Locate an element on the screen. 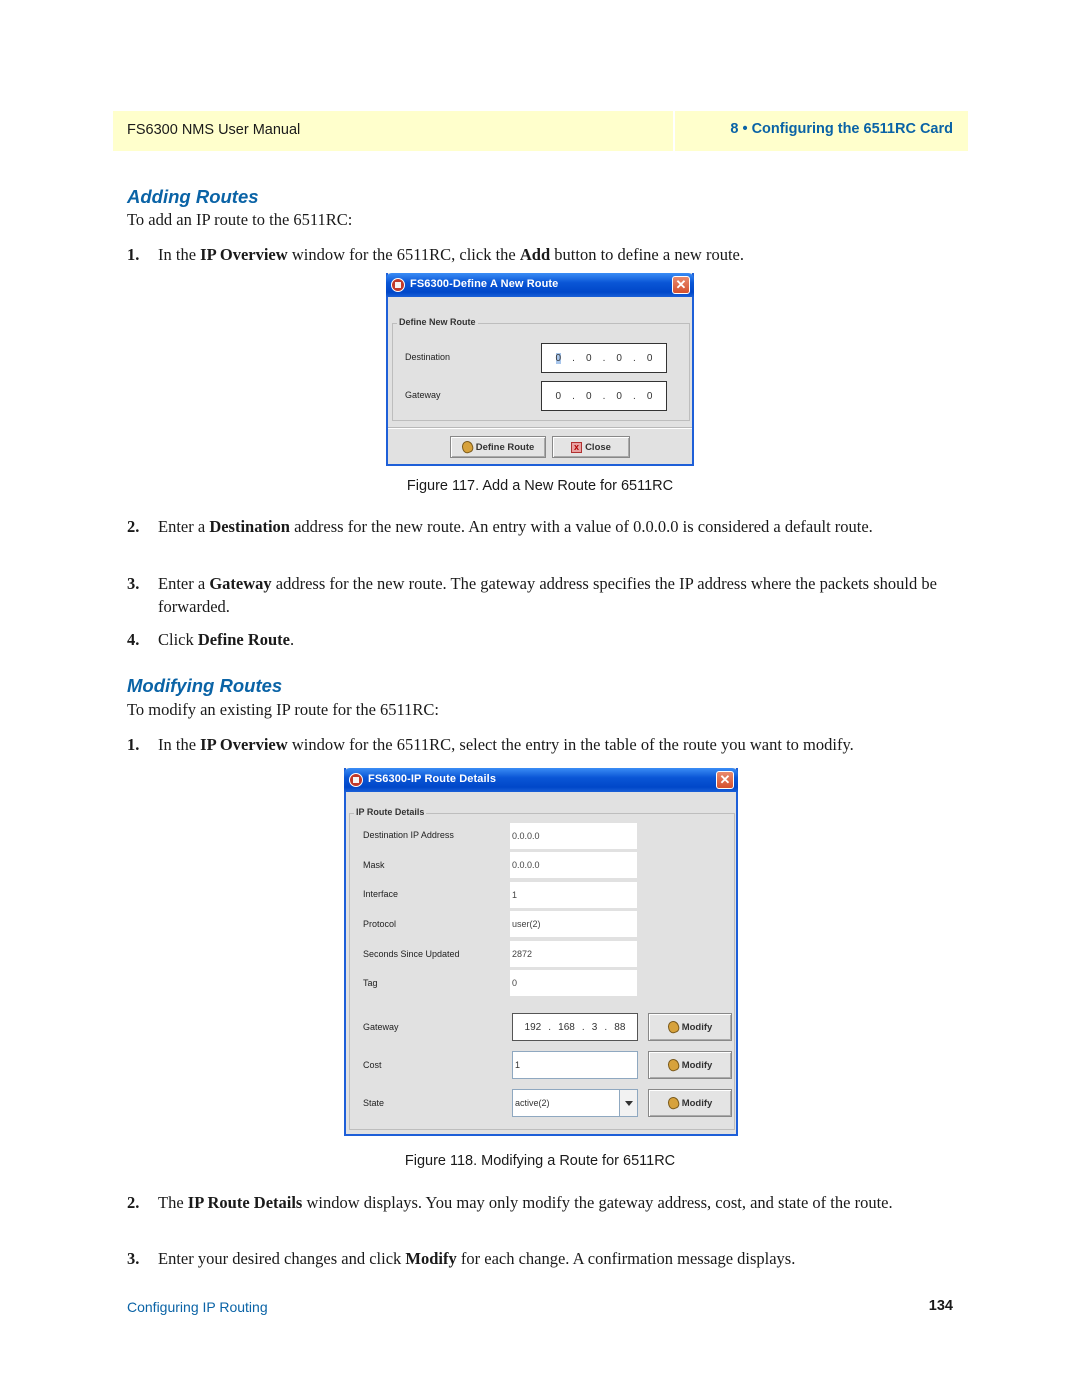  destination-ip-input: 0. 0. 0. 0 is located at coordinates (604, 358).